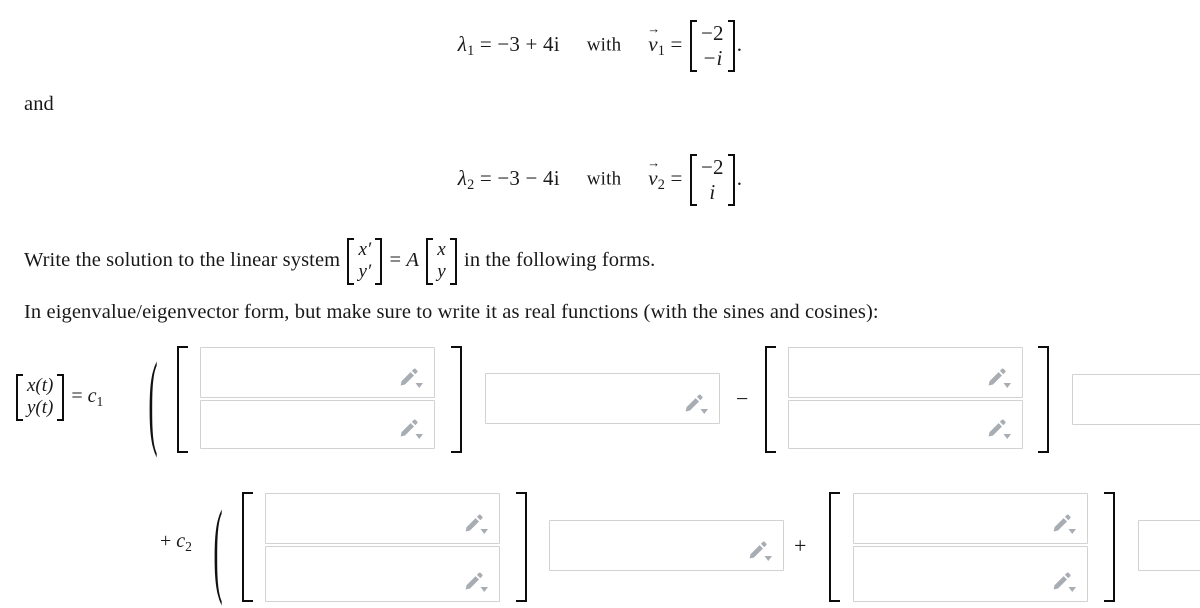 This screenshot has width=1200, height=608. What do you see at coordinates (666, 545) in the screenshot?
I see `input-row2-scalar` at bounding box center [666, 545].